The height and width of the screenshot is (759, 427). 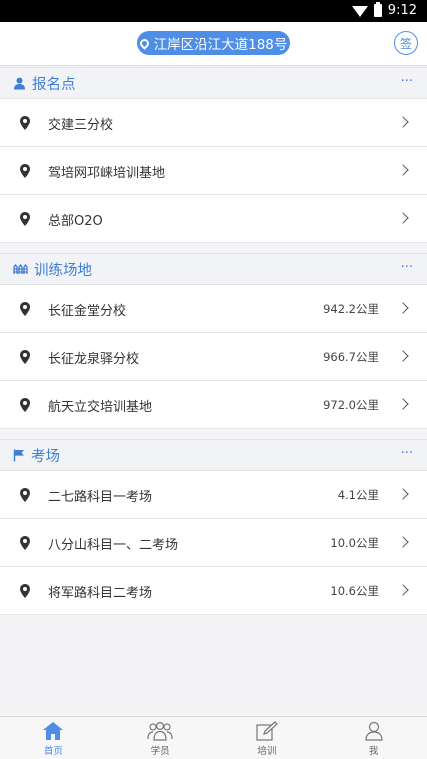 What do you see at coordinates (94, 359) in the screenshot?
I see `item-name: 长征龙泉驿分校` at bounding box center [94, 359].